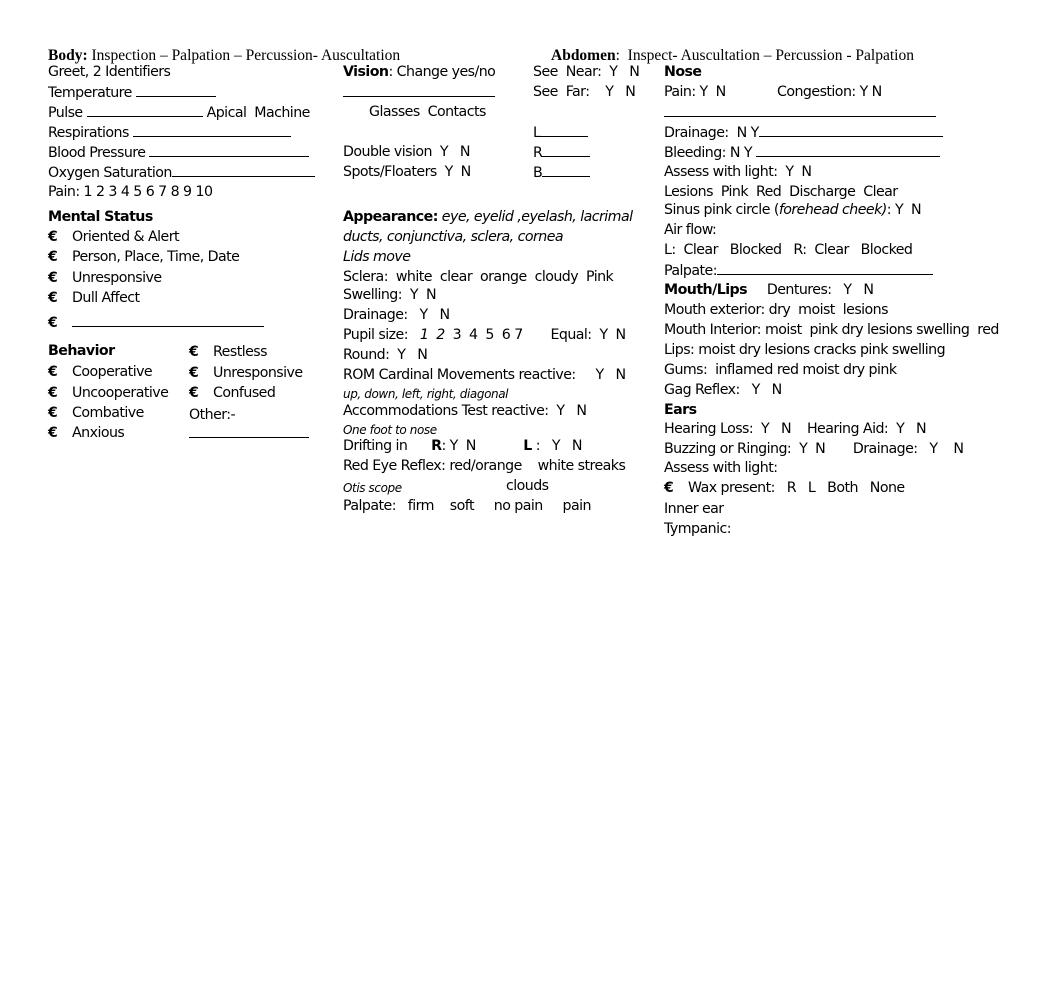 This screenshot has height=1001, width=1062. I want to click on oxygen-field: Oxygen Saturation, so click(181, 172).